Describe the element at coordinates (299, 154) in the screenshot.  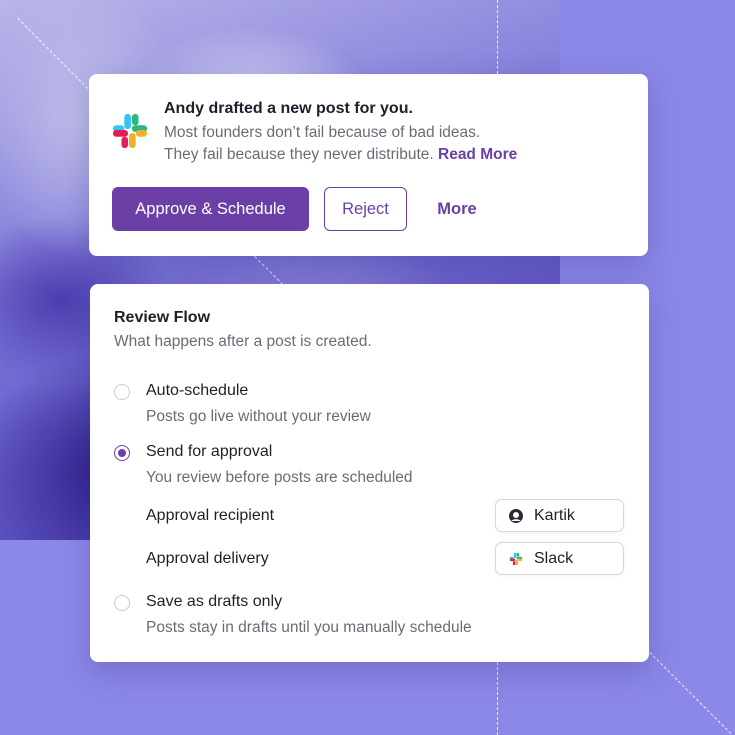
I see `notification-body-line2: They fail because they never distribute.` at that location.